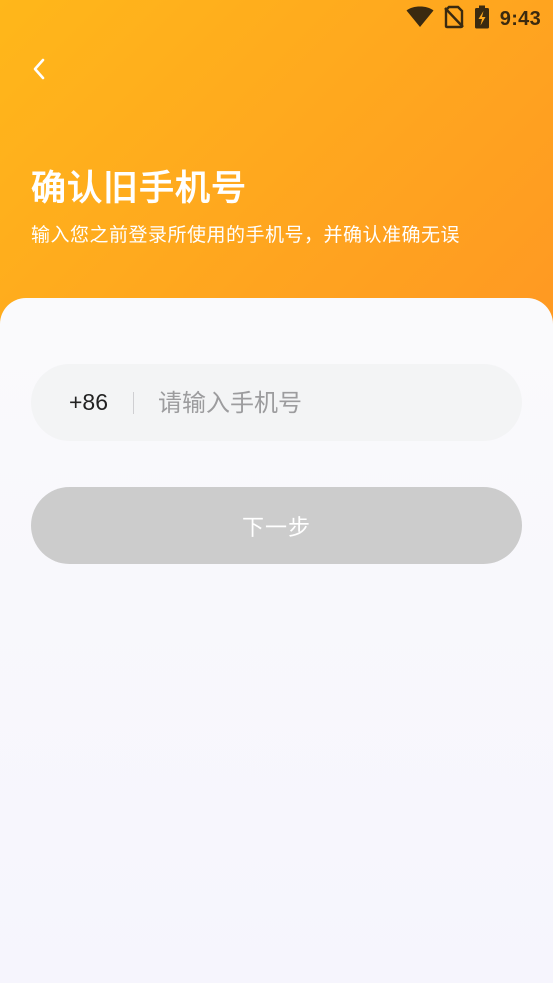 This screenshot has height=983, width=553. I want to click on back-button, so click(39, 71).